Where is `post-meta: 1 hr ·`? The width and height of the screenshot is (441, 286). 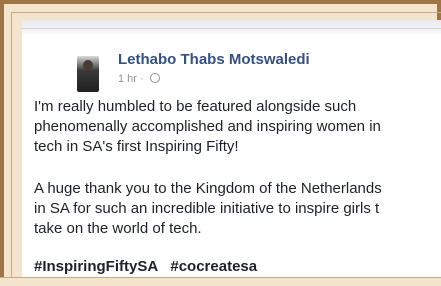
post-meta: 1 hr · is located at coordinates (139, 79).